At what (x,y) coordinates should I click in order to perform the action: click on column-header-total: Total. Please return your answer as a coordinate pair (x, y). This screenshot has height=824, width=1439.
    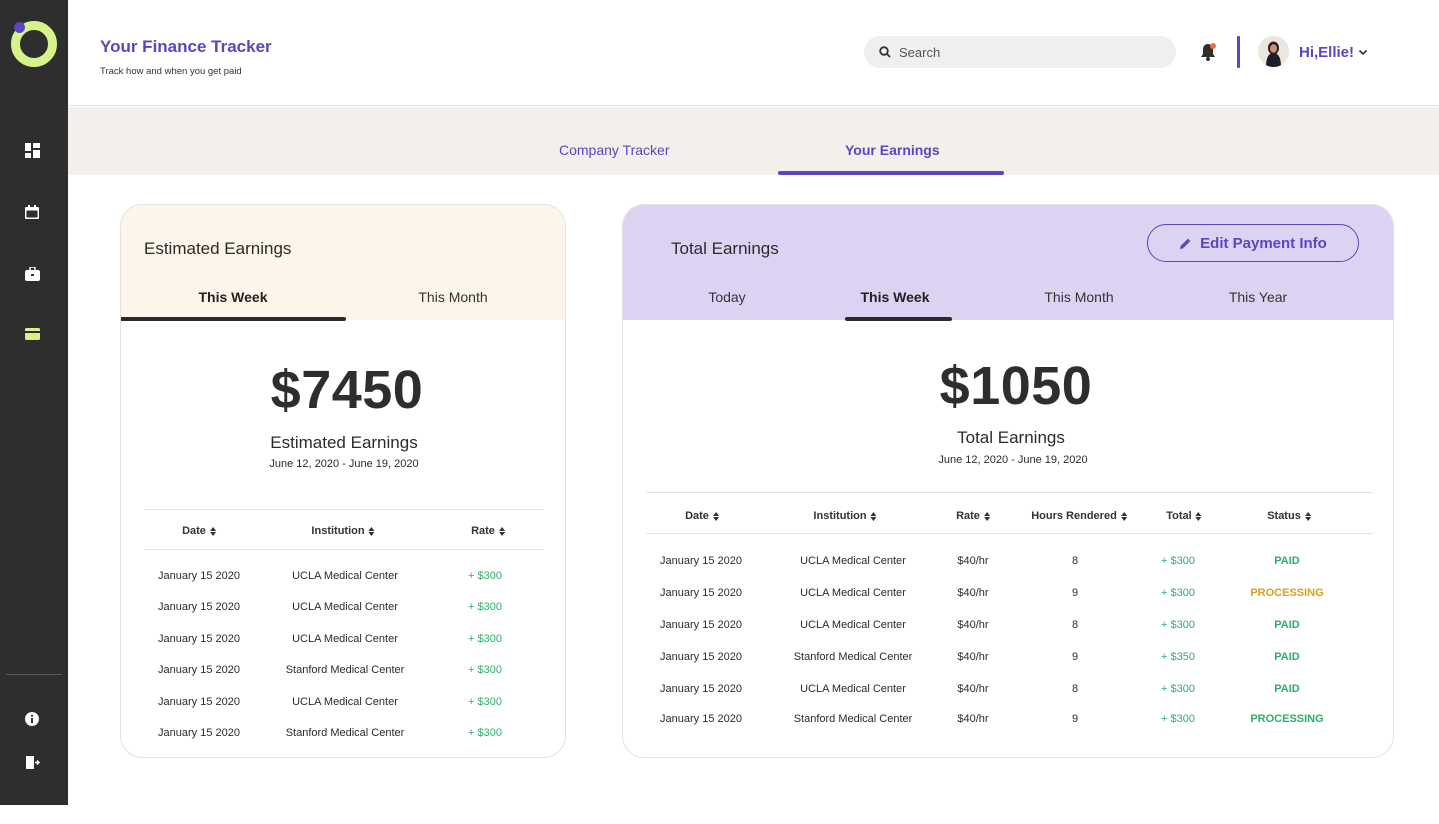
    Looking at the image, I should click on (1184, 516).